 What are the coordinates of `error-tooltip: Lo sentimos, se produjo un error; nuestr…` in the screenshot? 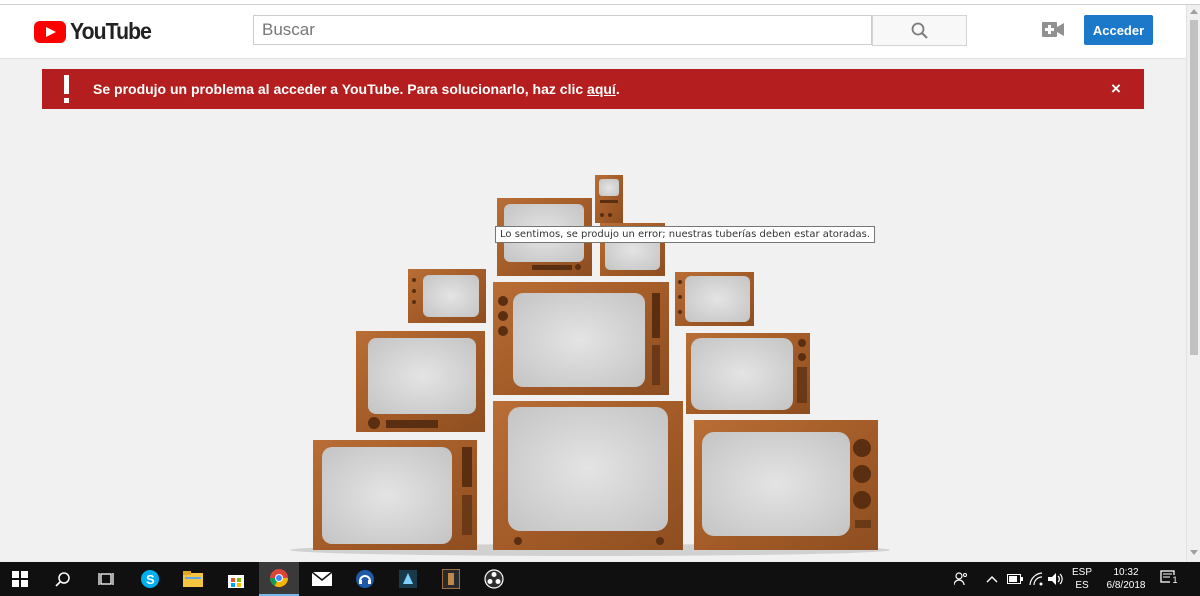 It's located at (685, 234).